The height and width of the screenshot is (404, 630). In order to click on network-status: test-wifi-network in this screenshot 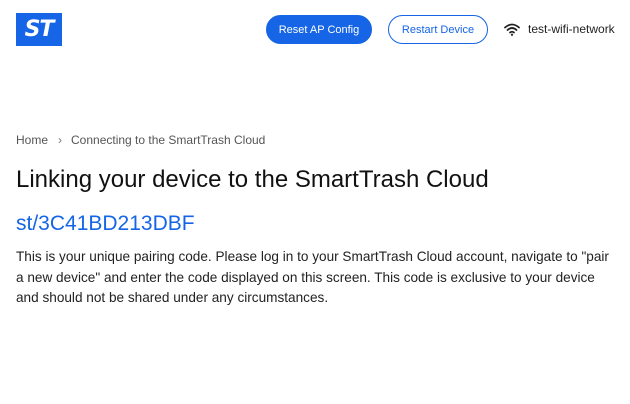, I will do `click(559, 29)`.